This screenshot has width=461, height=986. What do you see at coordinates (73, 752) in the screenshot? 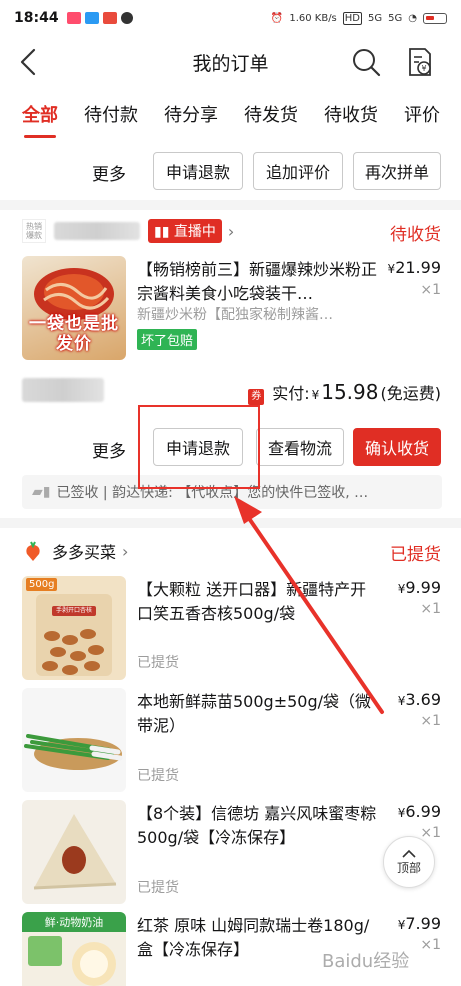
I see `garlic-sprout-image` at bounding box center [73, 752].